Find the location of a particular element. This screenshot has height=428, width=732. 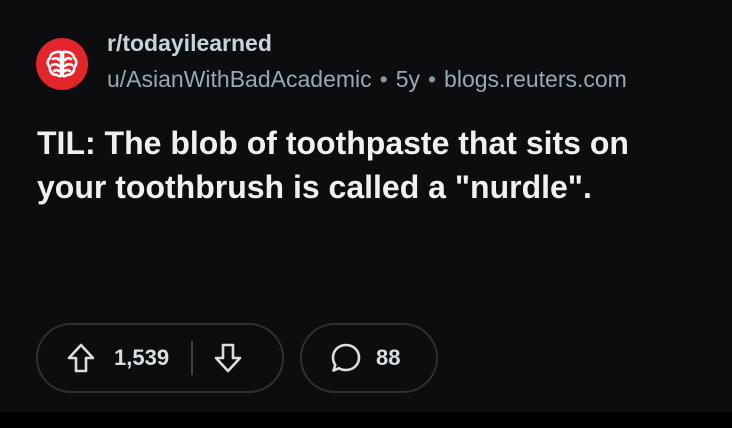

link-domain: blogs.reuters.com is located at coordinates (535, 79).